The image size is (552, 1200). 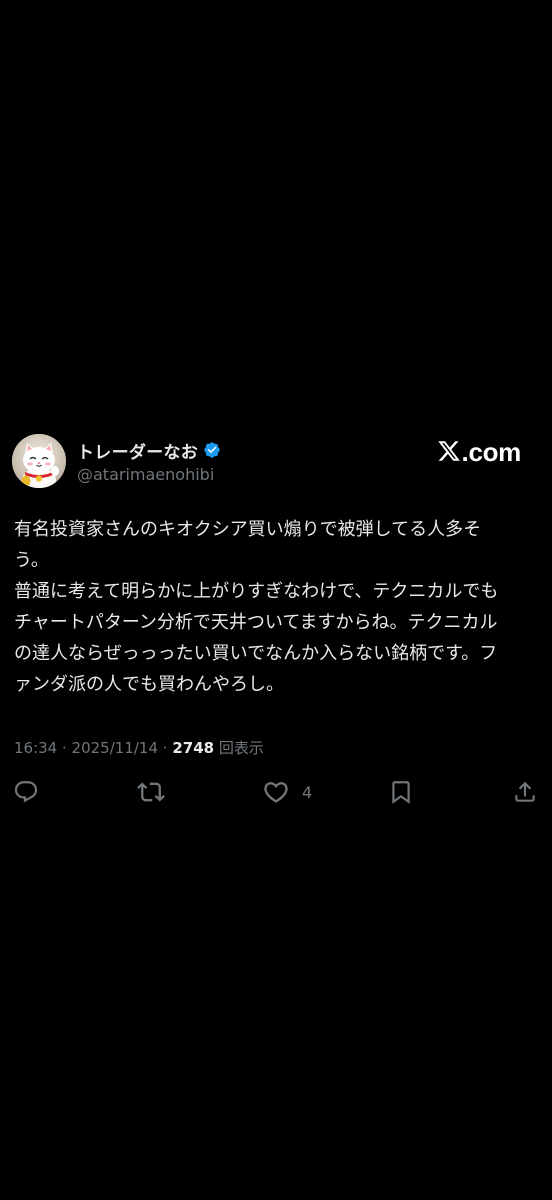 I want to click on site-watermark: .com, so click(x=479, y=452).